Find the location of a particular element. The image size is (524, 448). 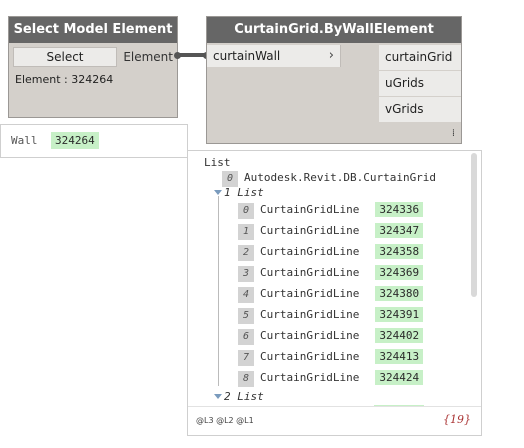

list-index: 3 is located at coordinates (246, 274).